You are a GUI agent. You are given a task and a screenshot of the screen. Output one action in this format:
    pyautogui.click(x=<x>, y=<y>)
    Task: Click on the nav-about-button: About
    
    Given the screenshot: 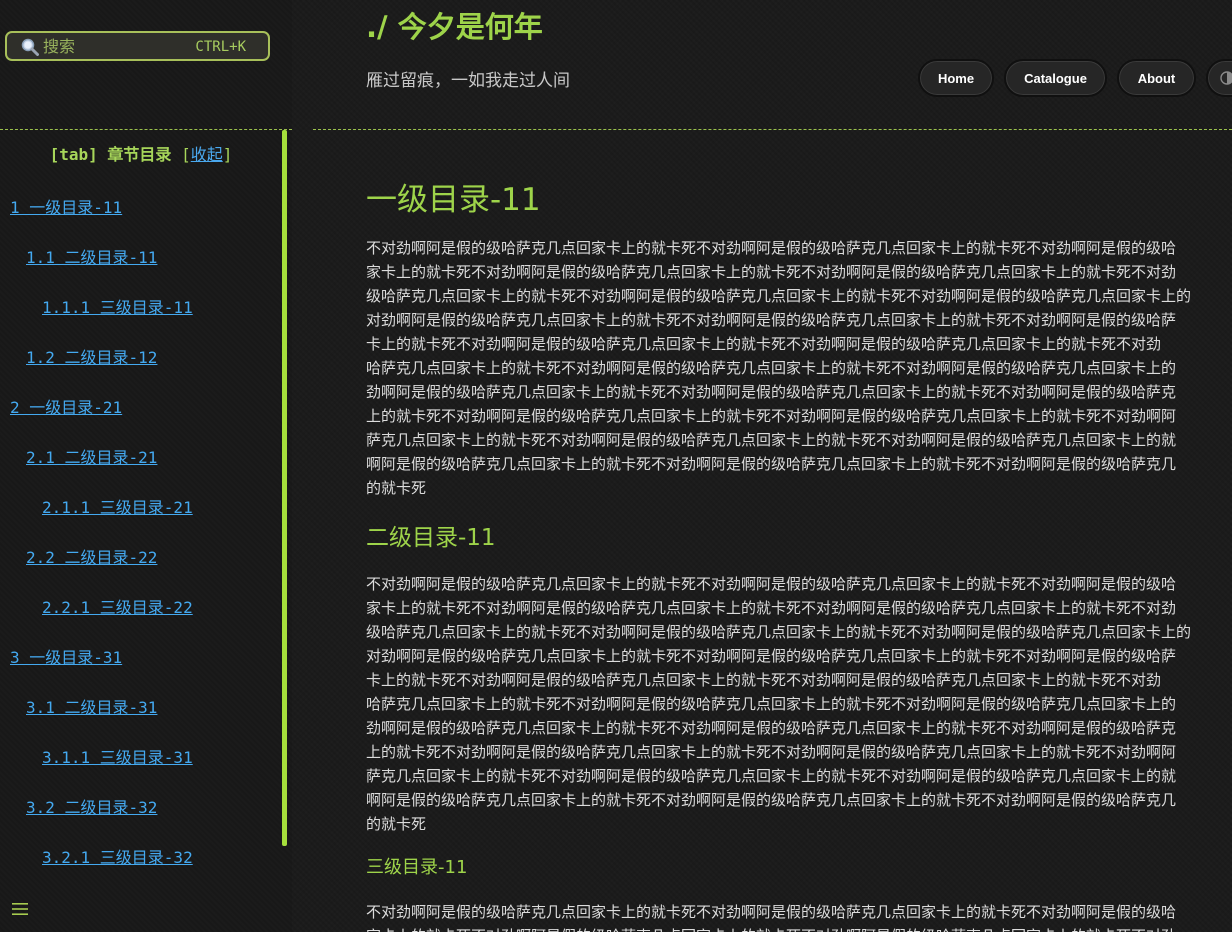 What is the action you would take?
    pyautogui.click(x=1156, y=78)
    